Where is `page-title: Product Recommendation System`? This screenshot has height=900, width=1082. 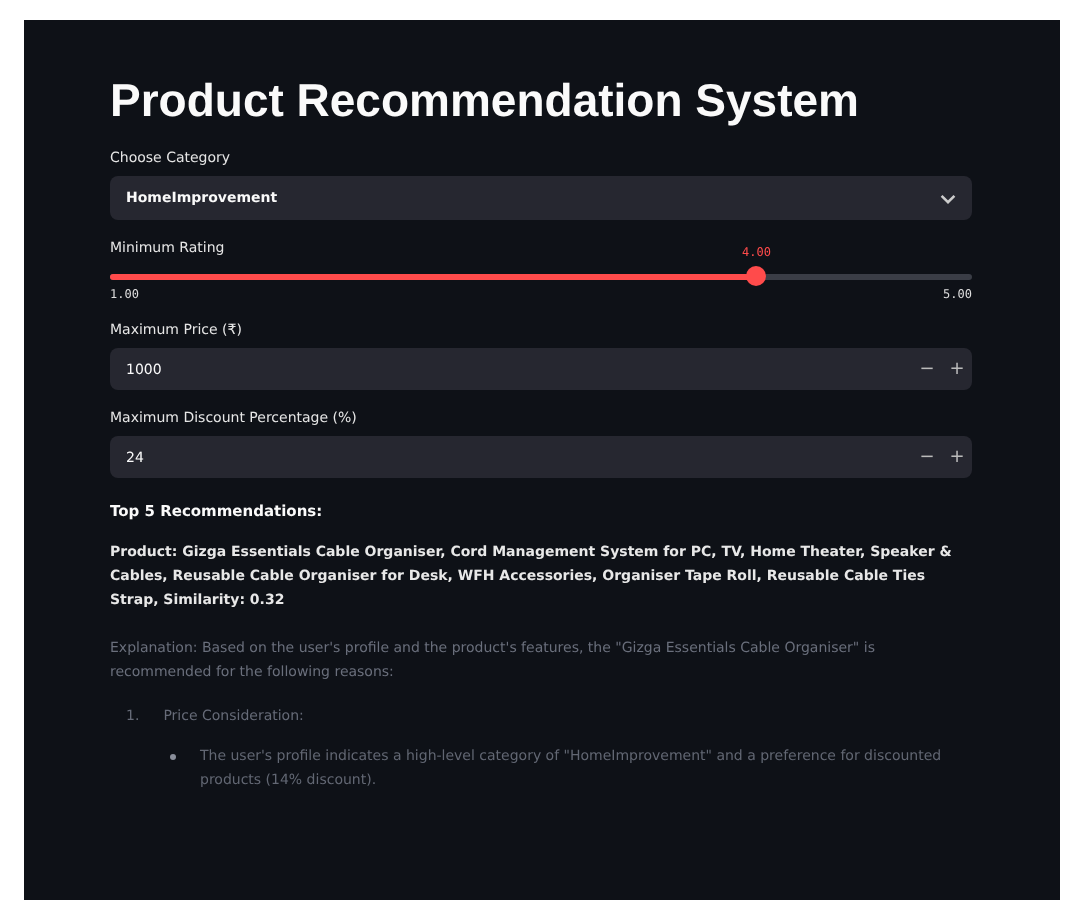 page-title: Product Recommendation System is located at coordinates (485, 100).